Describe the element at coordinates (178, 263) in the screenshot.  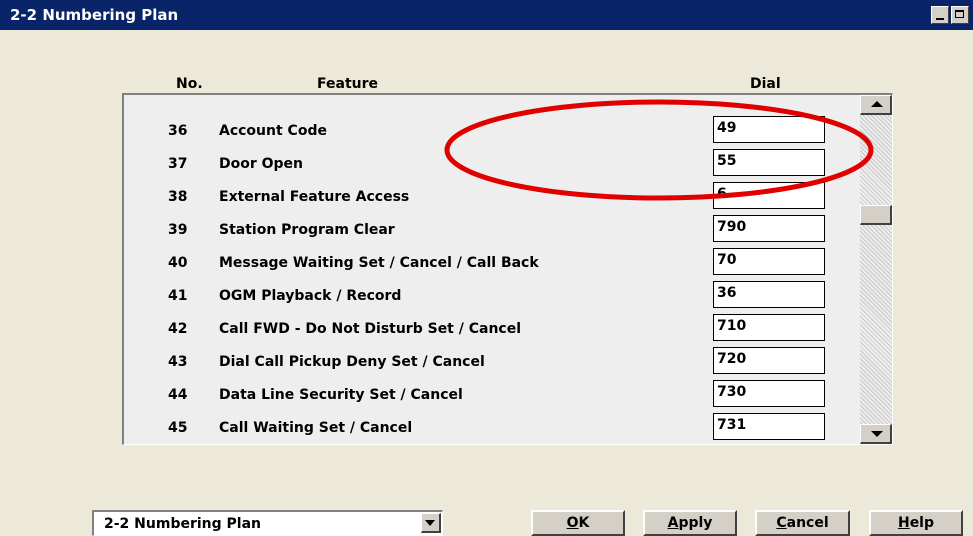
I see `row-number: 40` at that location.